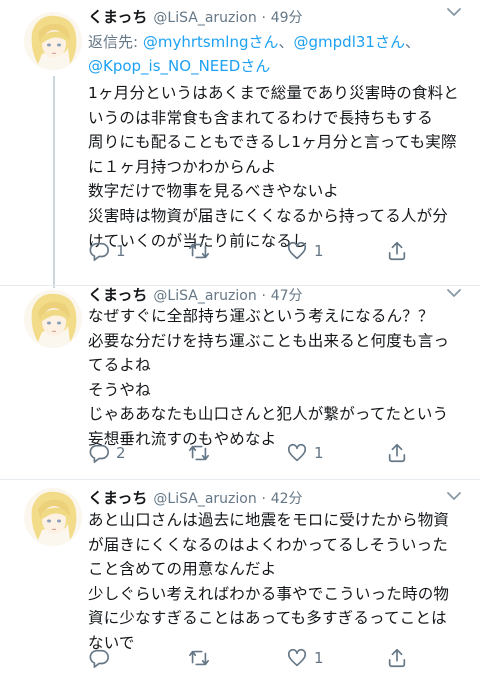 The width and height of the screenshot is (480, 673). I want to click on tweet-line: こと含めての用意なんだよ, so click(182, 569).